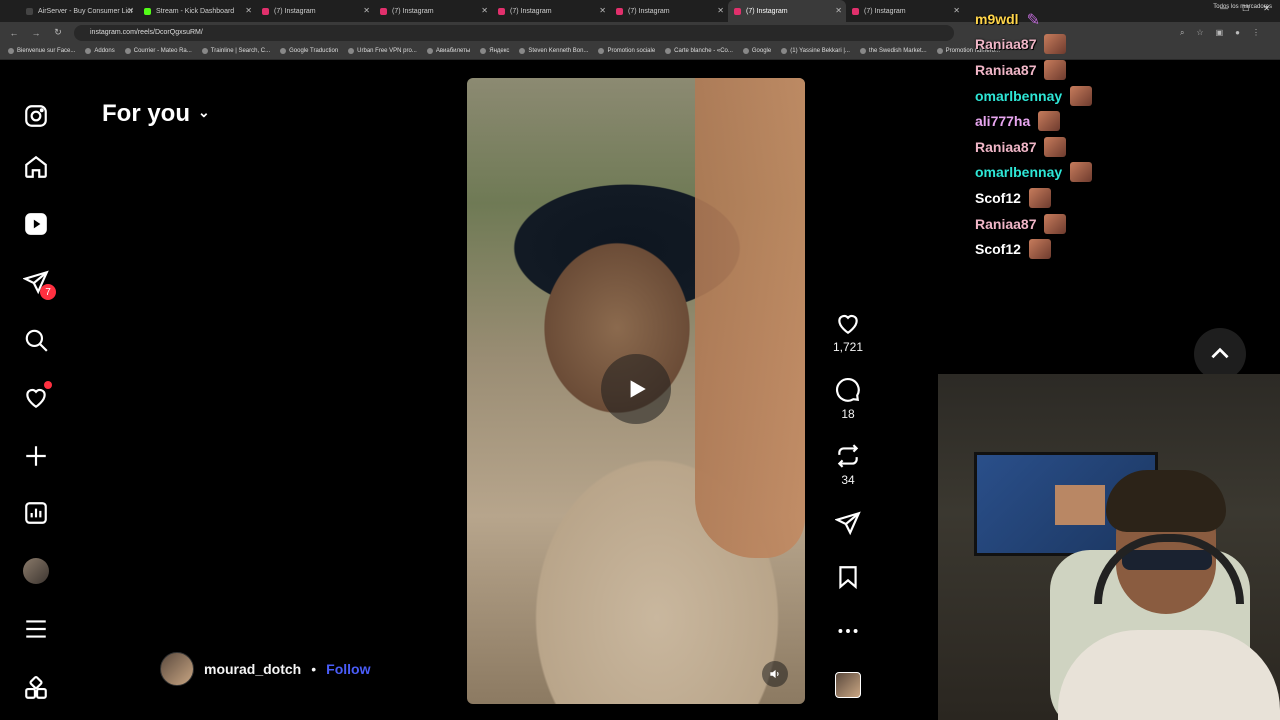 This screenshot has height=720, width=1280. Describe the element at coordinates (100, 51) in the screenshot. I see `bookmark-item: Addons` at that location.